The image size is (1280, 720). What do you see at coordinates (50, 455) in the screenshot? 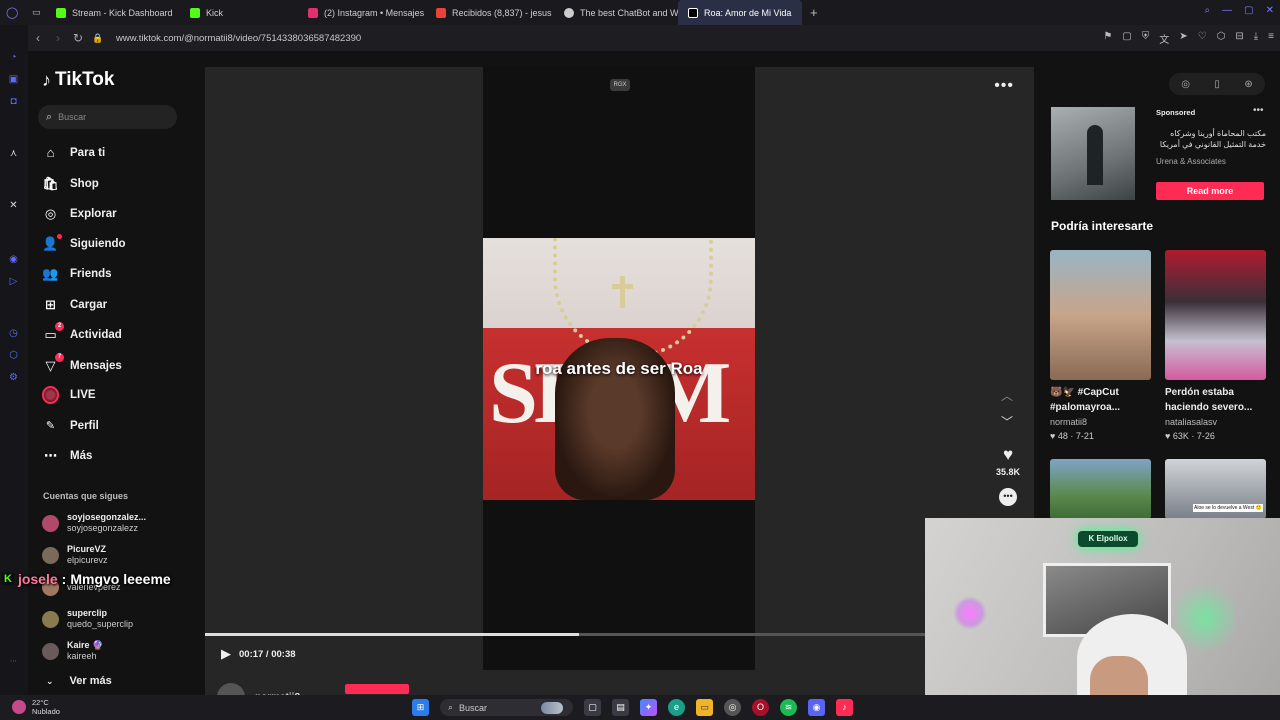
I see `more-icon: ⋯` at bounding box center [50, 455].